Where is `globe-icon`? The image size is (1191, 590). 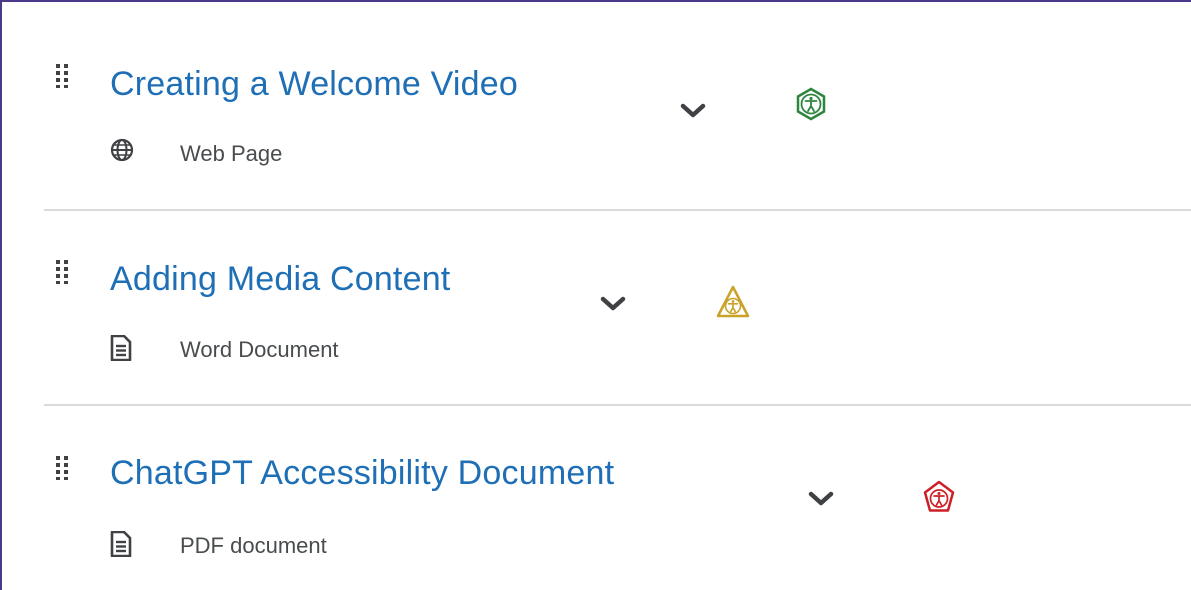 globe-icon is located at coordinates (122, 150).